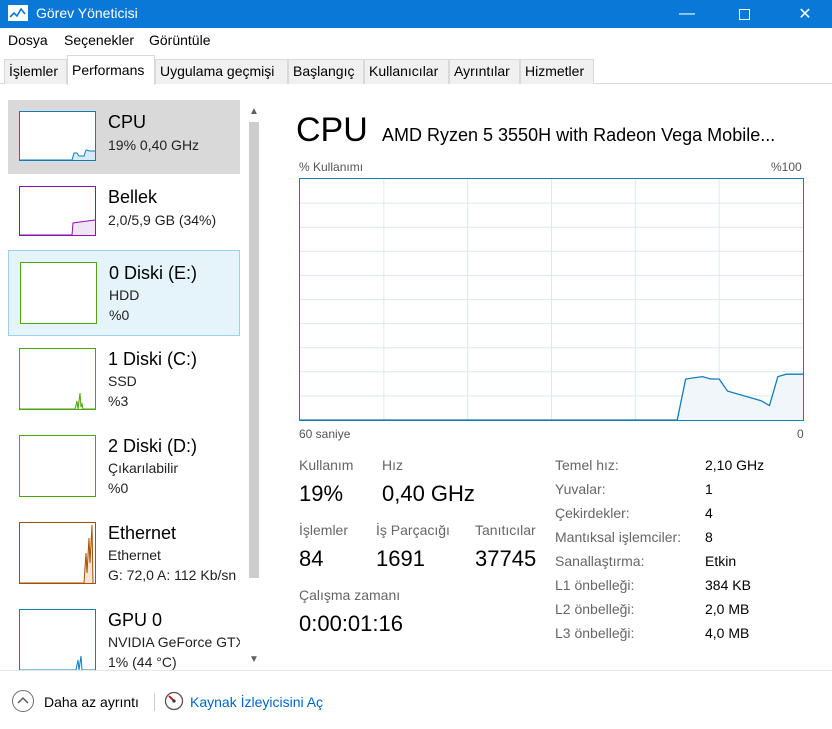 The height and width of the screenshot is (729, 832). I want to click on detail-label: Sanallaştırma:, so click(600, 561).